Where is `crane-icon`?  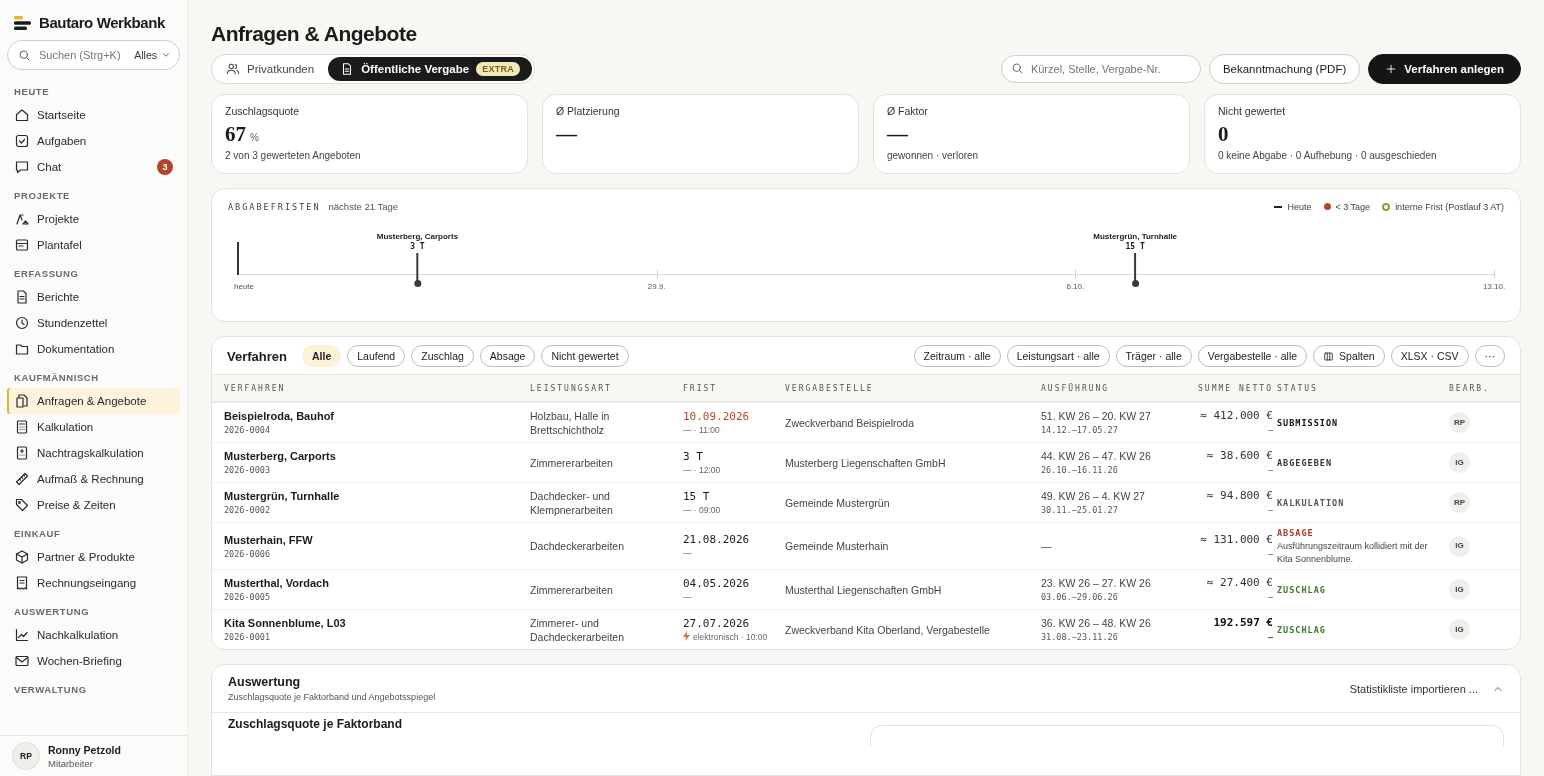
crane-icon is located at coordinates (22, 219).